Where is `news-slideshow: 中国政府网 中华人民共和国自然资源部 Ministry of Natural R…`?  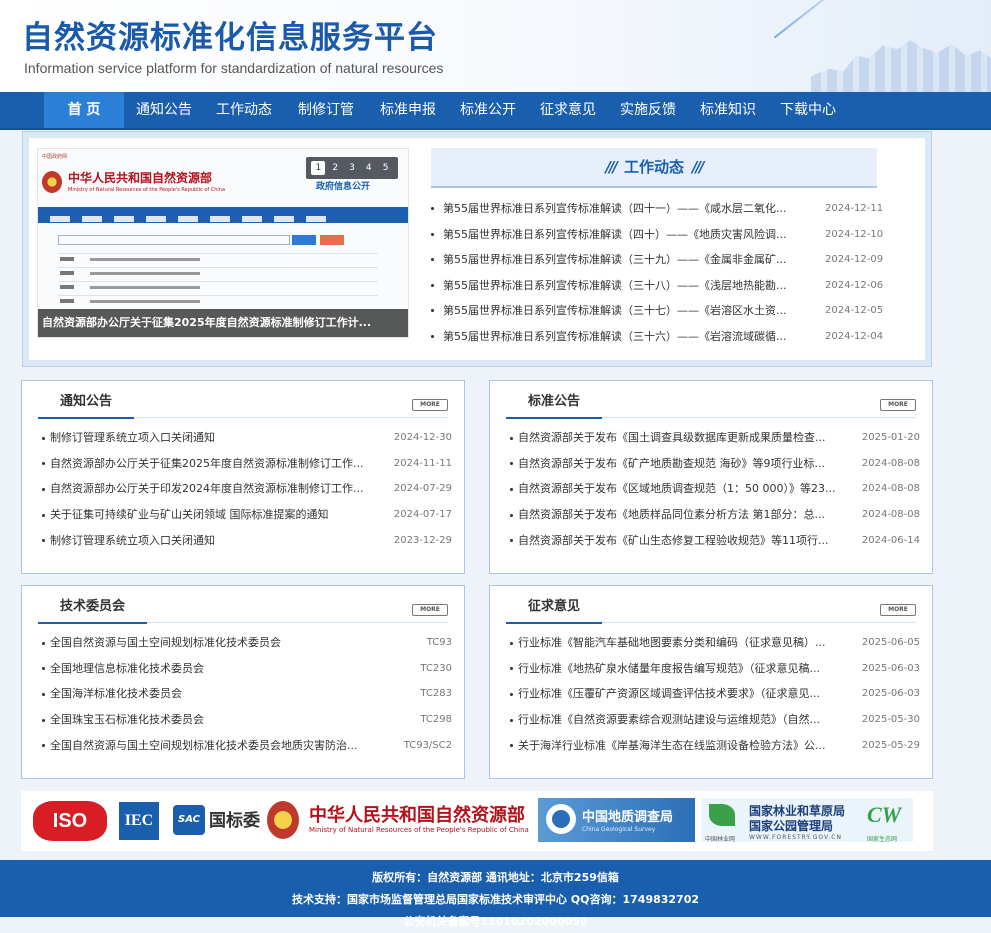 news-slideshow: 中国政府网 中华人民共和国自然资源部 Ministry of Natural R… is located at coordinates (223, 243).